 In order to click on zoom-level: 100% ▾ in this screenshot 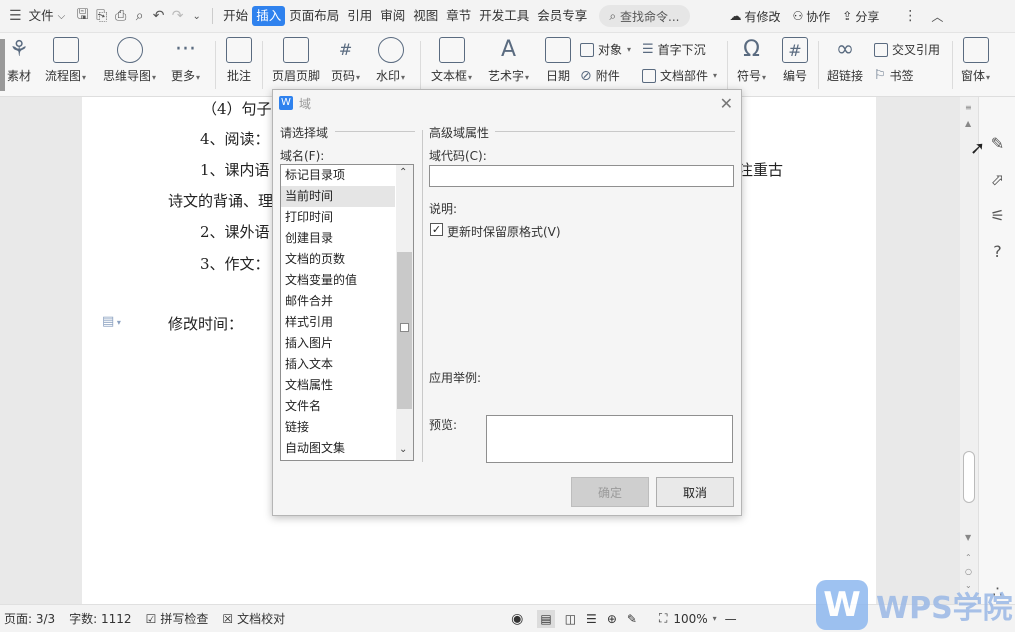, I will do `click(694, 619)`.